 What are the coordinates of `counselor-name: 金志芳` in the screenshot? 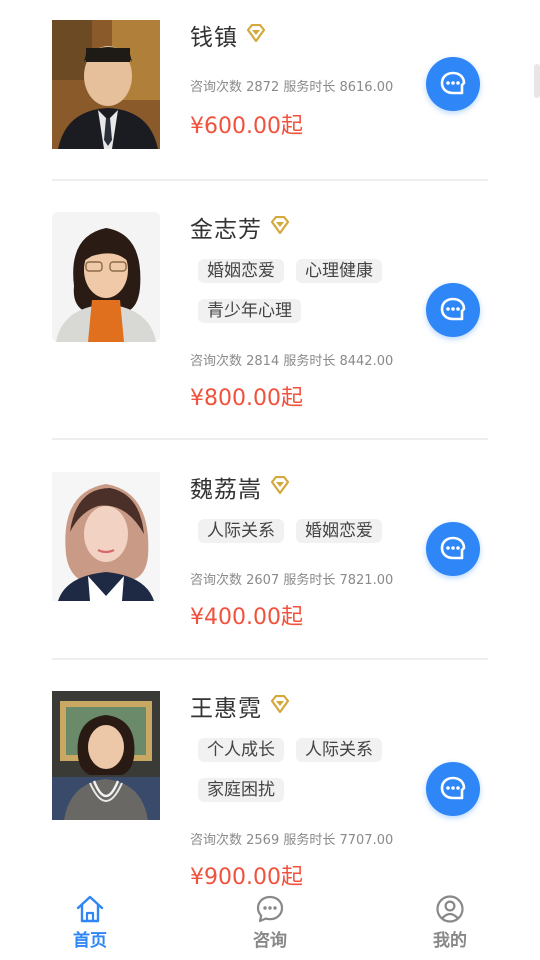 It's located at (226, 230).